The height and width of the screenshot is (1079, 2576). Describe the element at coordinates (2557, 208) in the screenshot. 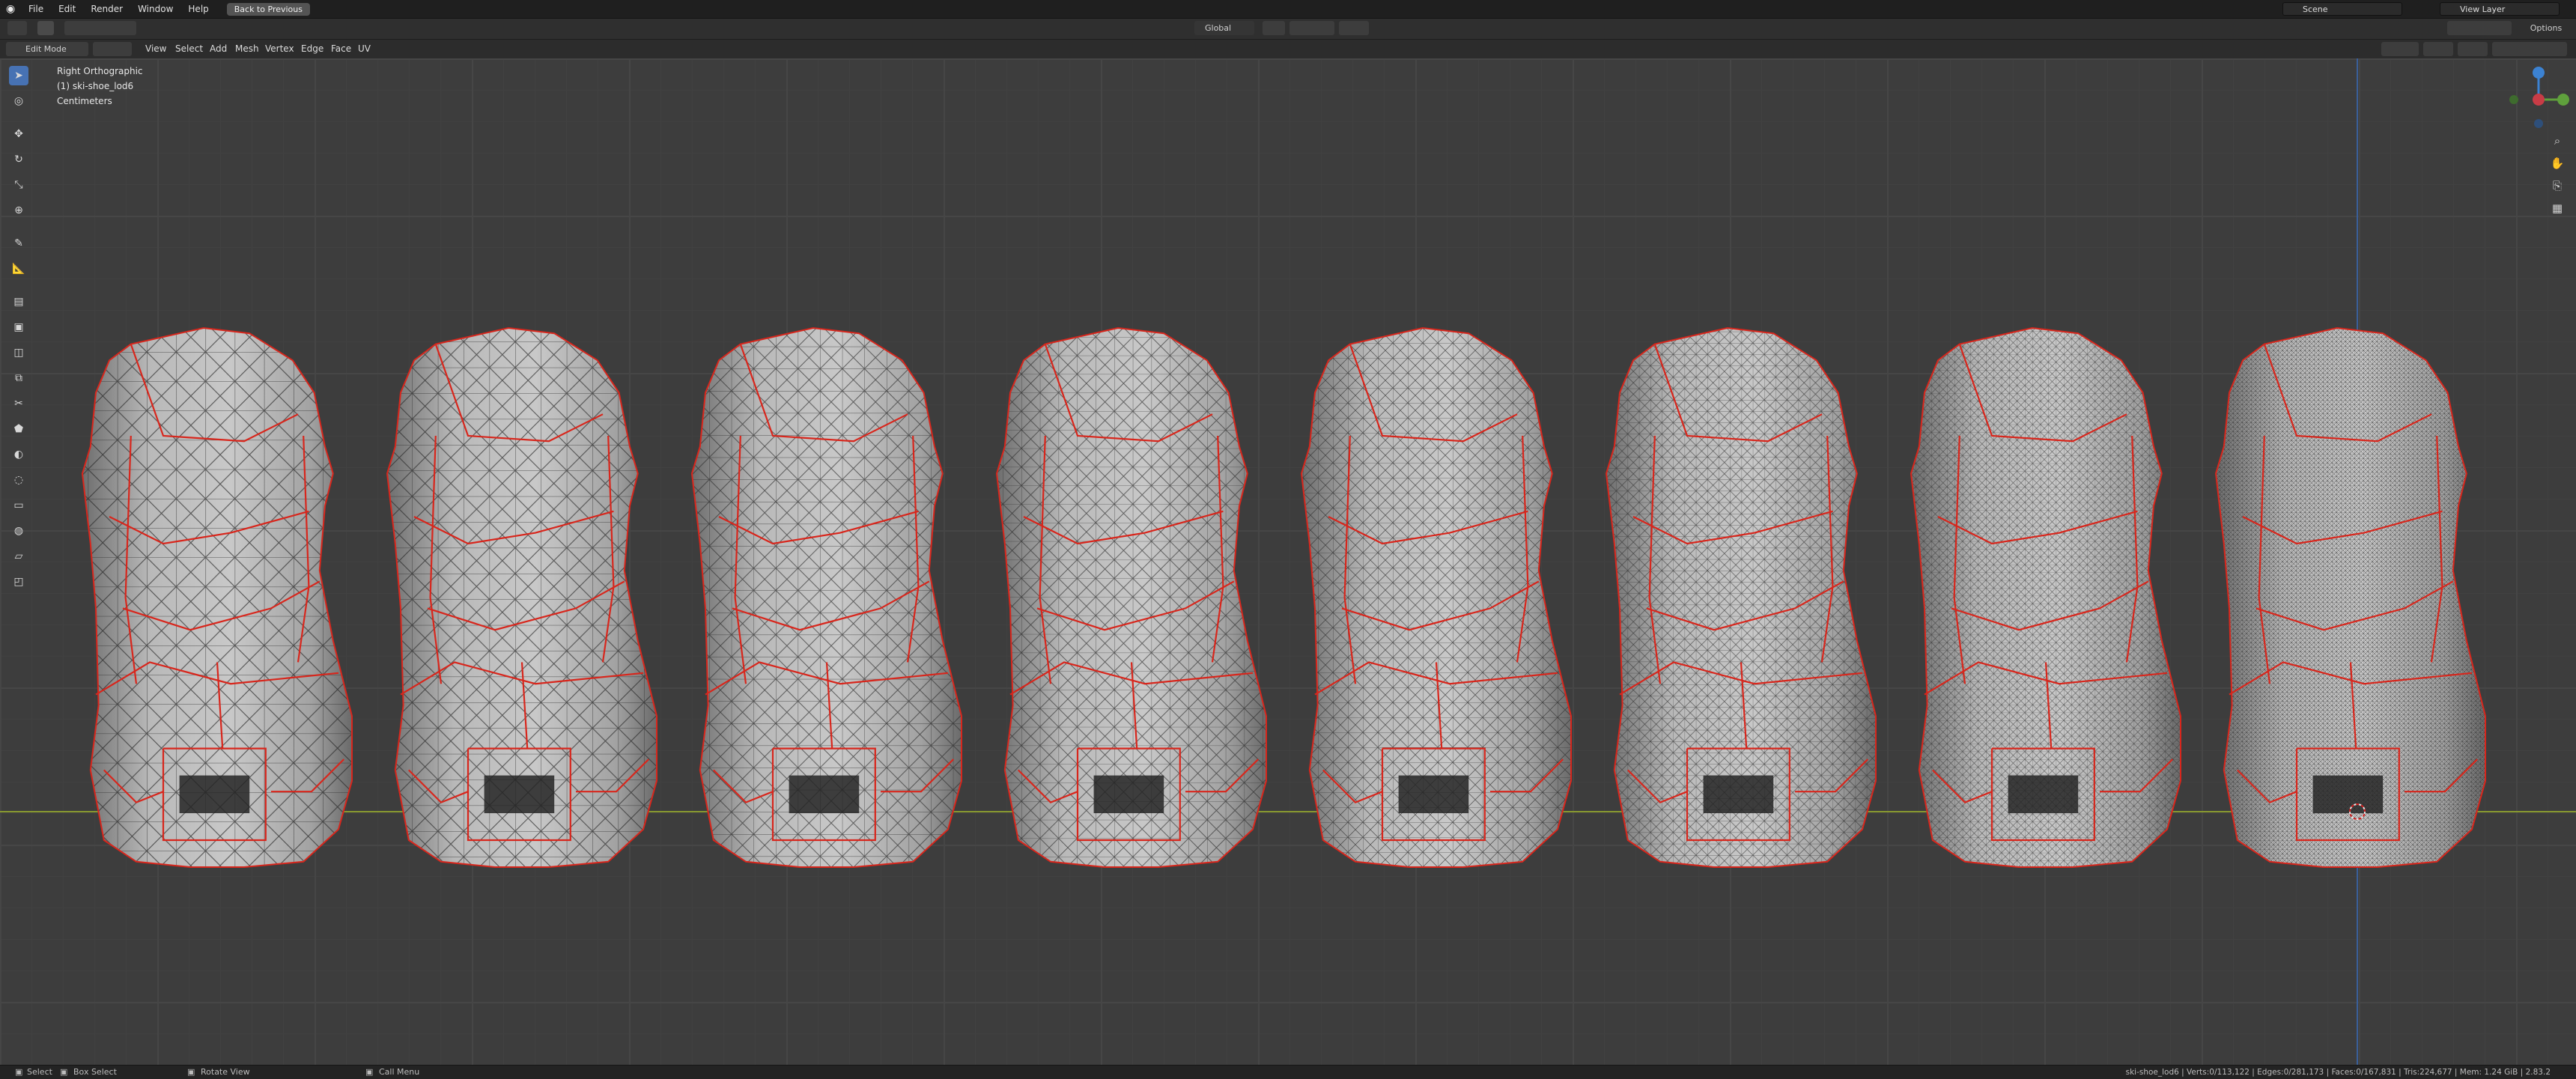

I see `grid-persp-icon: ▦` at that location.